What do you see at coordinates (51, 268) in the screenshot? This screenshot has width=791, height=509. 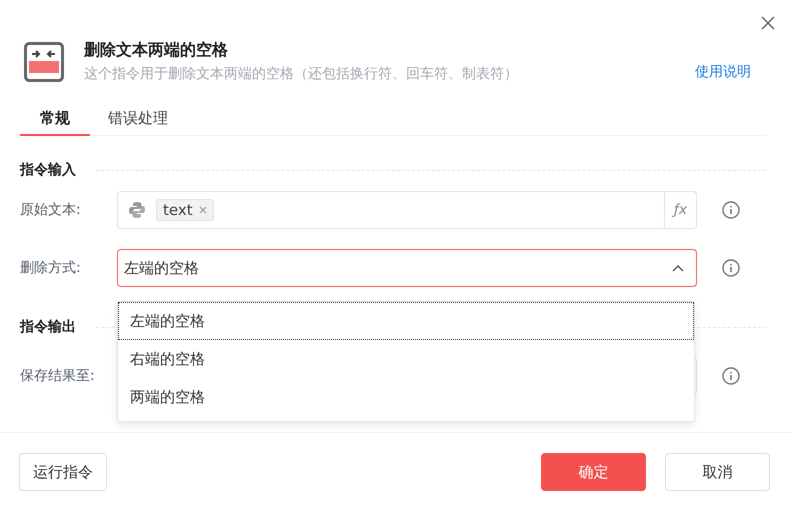 I see `field-label: 删除方式:` at bounding box center [51, 268].